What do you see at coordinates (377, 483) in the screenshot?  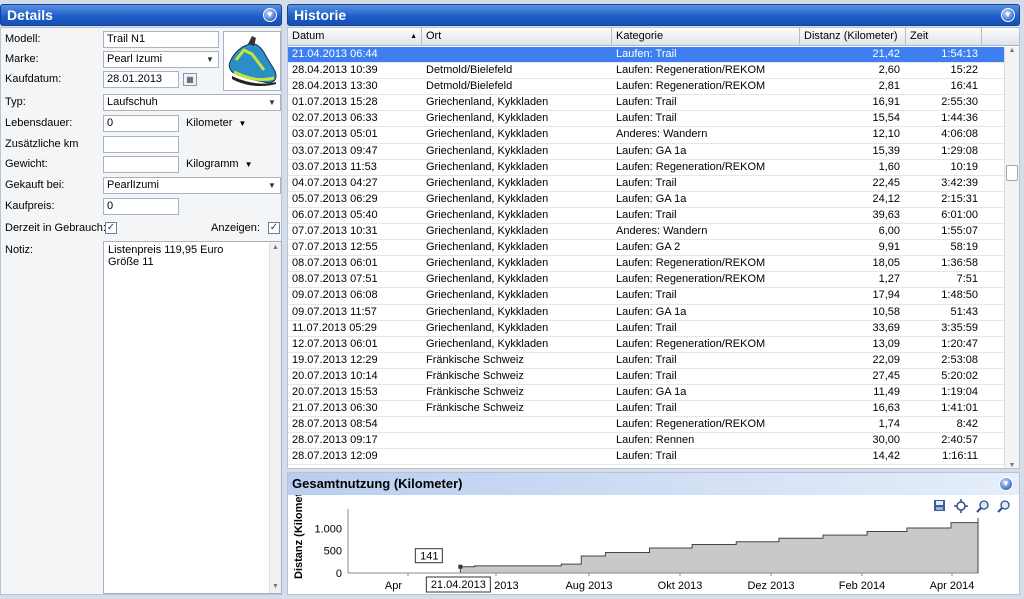 I see `chart-title: Gesamtnutzung (Kilometer)` at bounding box center [377, 483].